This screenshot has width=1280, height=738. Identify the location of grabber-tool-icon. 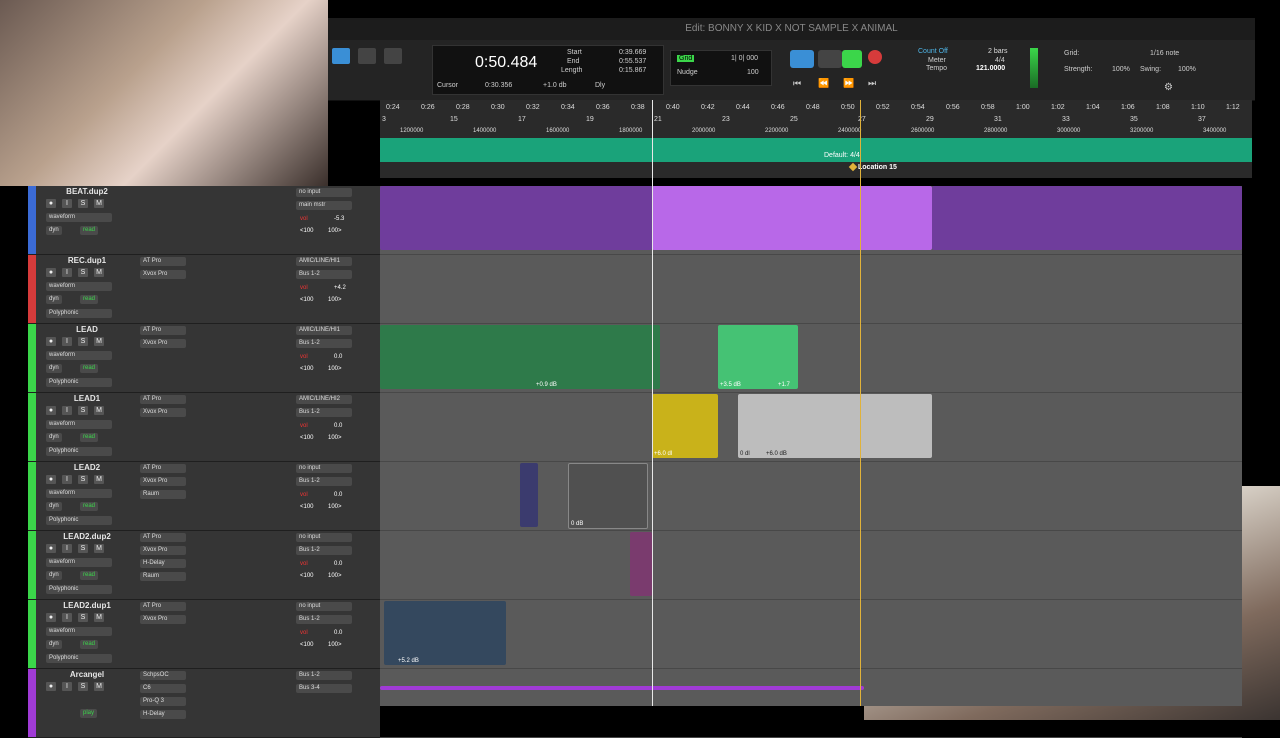
(341, 56).